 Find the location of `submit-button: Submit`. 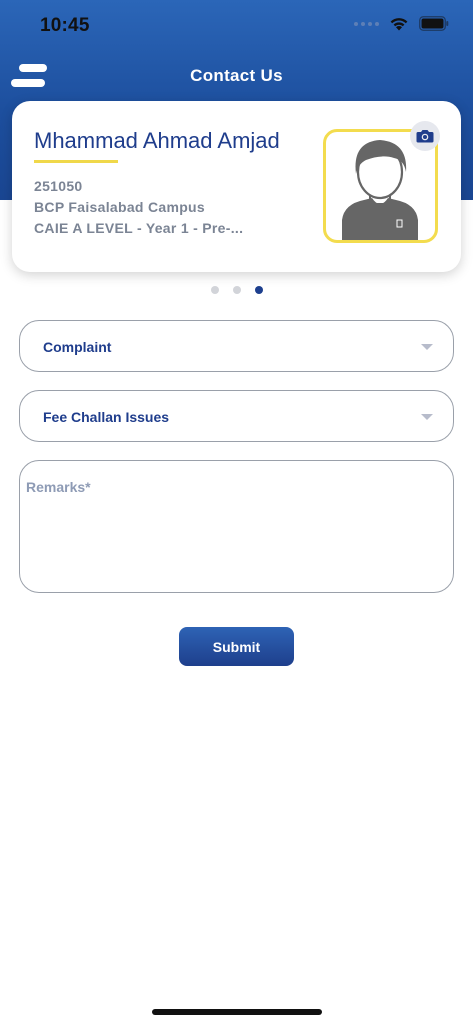

submit-button: Submit is located at coordinates (236, 646).